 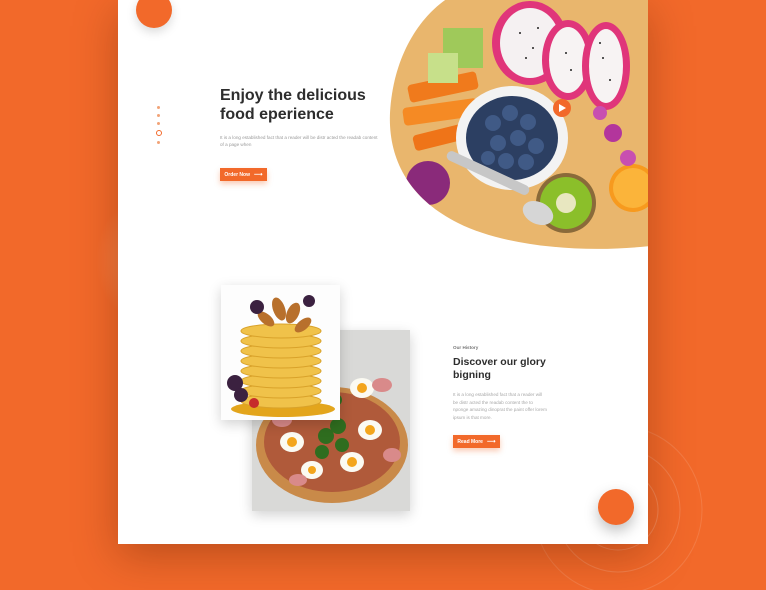 What do you see at coordinates (293, 105) in the screenshot?
I see `hero-title: Enjoy the delicious food eperience` at bounding box center [293, 105].